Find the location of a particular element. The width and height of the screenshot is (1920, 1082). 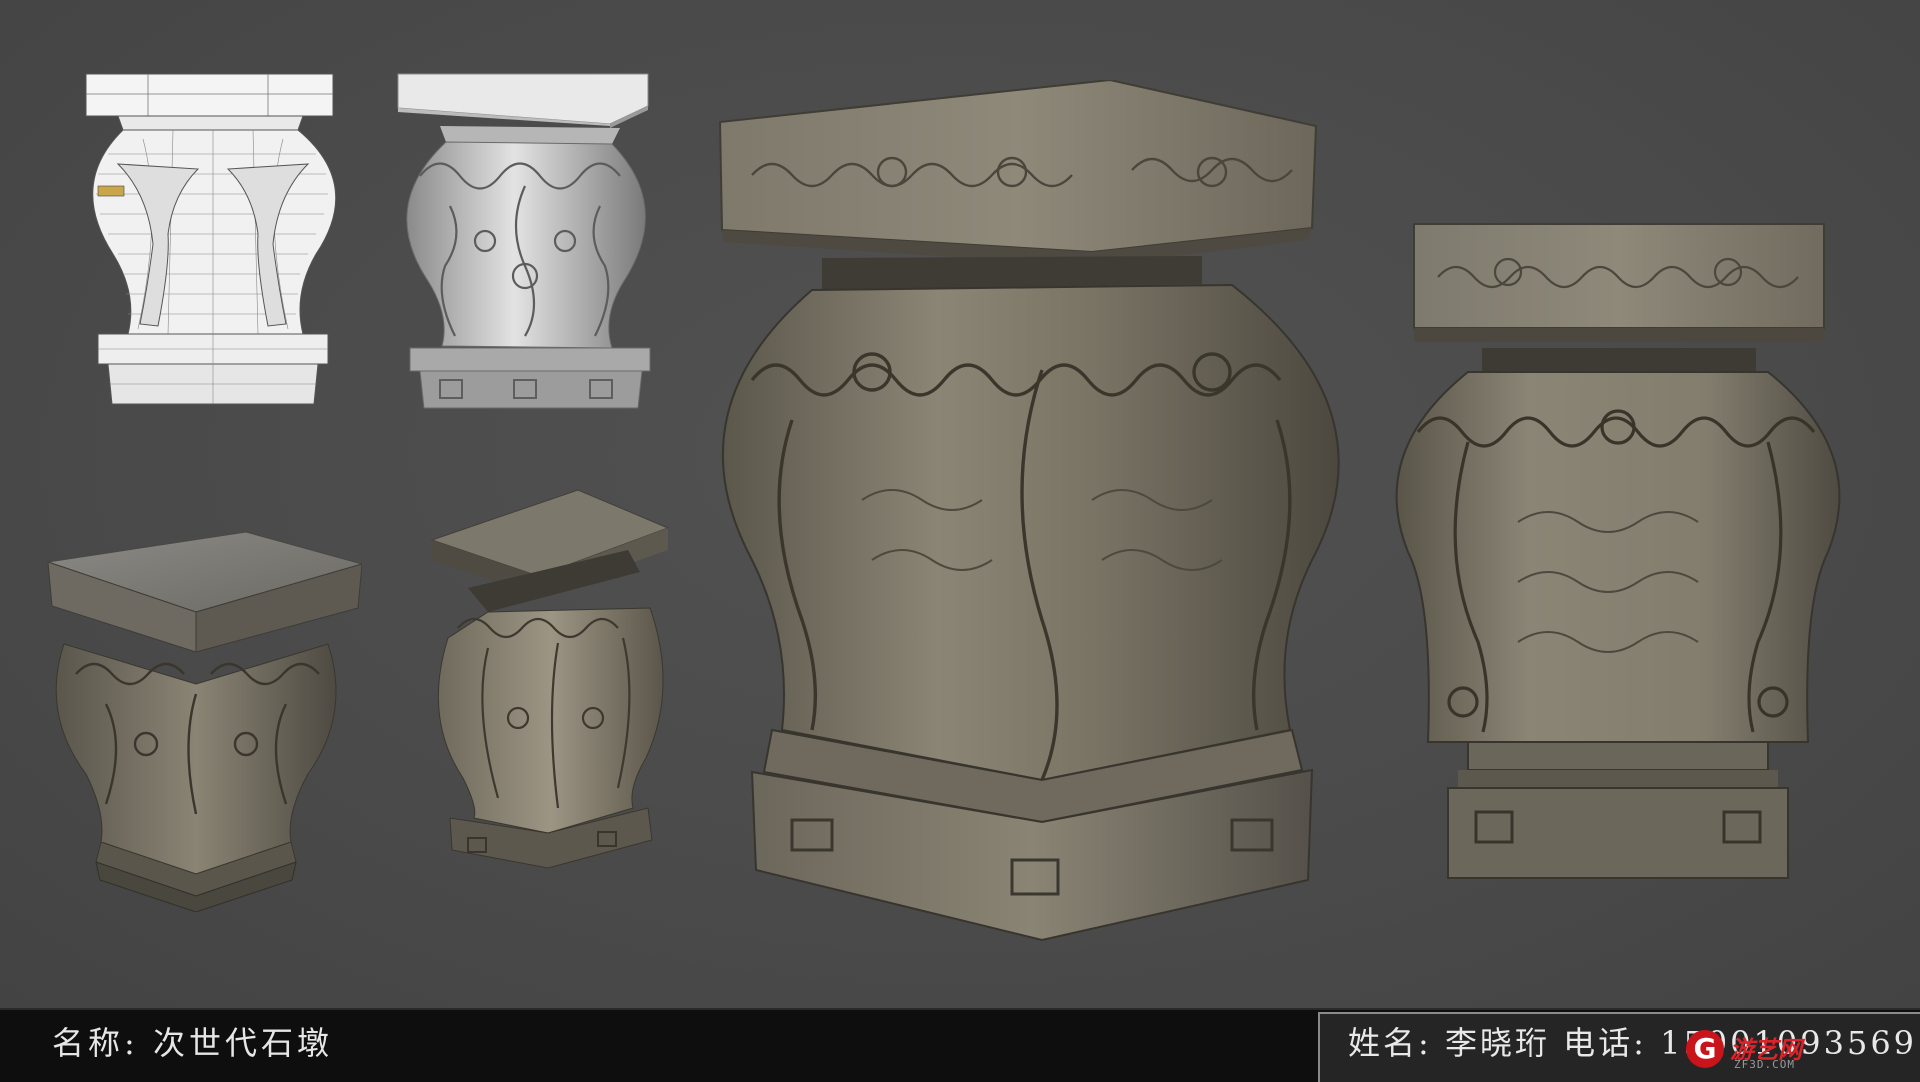

model-name-label: 名称: 次世代石墩 is located at coordinates (192, 1043).